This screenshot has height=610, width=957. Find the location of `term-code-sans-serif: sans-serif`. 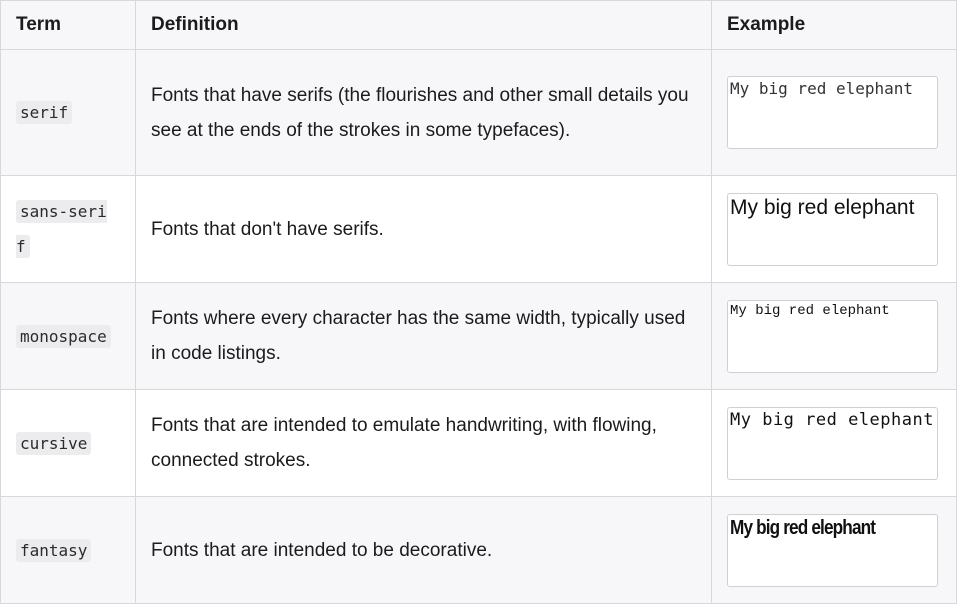

term-code-sans-serif: sans-serif is located at coordinates (61, 229).